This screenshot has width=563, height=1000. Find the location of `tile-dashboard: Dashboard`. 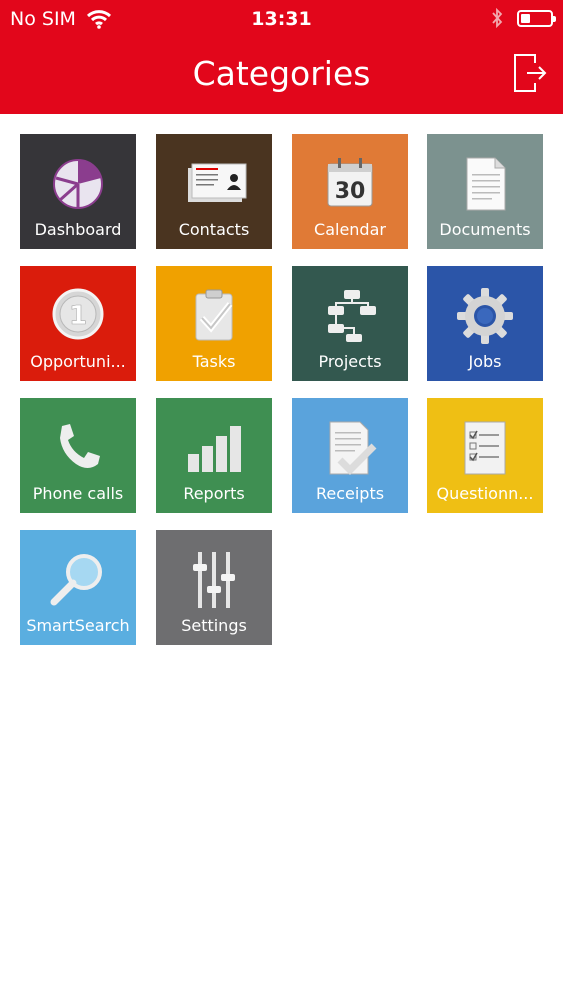

tile-dashboard: Dashboard is located at coordinates (78, 191).